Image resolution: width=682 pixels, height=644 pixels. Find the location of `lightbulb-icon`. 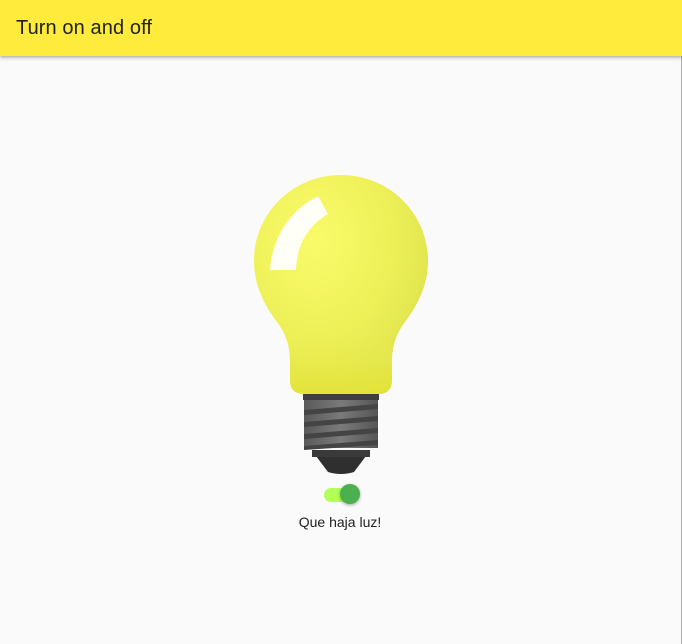

lightbulb-icon is located at coordinates (341, 324).